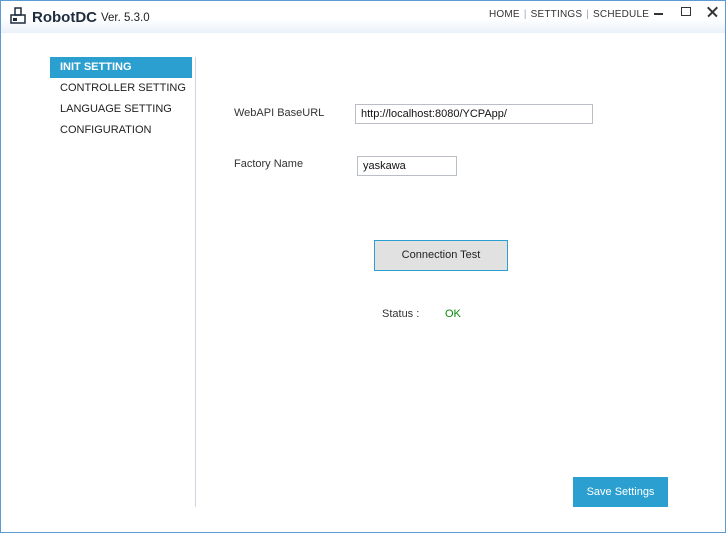 This screenshot has width=726, height=533. I want to click on webapi-label: WebAPI BaseURL, so click(279, 113).